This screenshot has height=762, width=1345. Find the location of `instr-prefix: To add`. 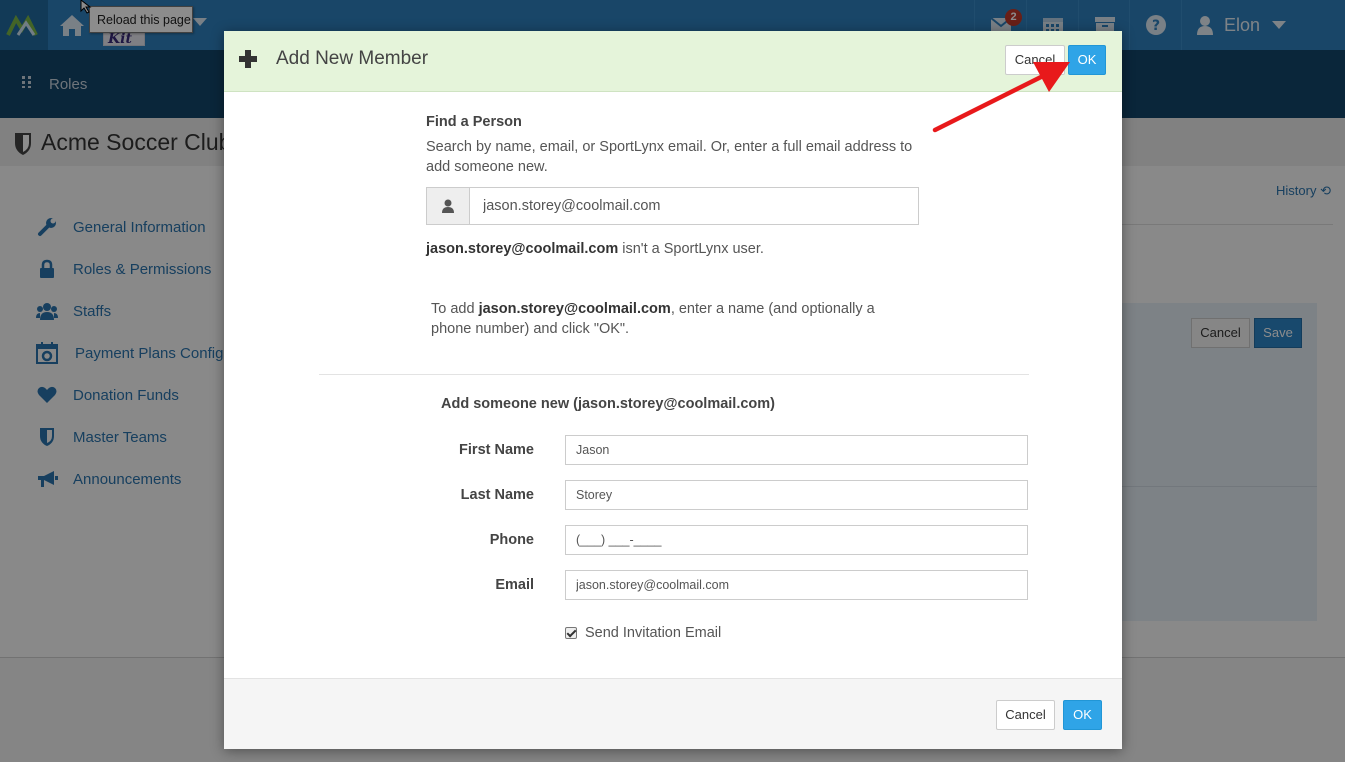

instr-prefix: To add is located at coordinates (455, 309).